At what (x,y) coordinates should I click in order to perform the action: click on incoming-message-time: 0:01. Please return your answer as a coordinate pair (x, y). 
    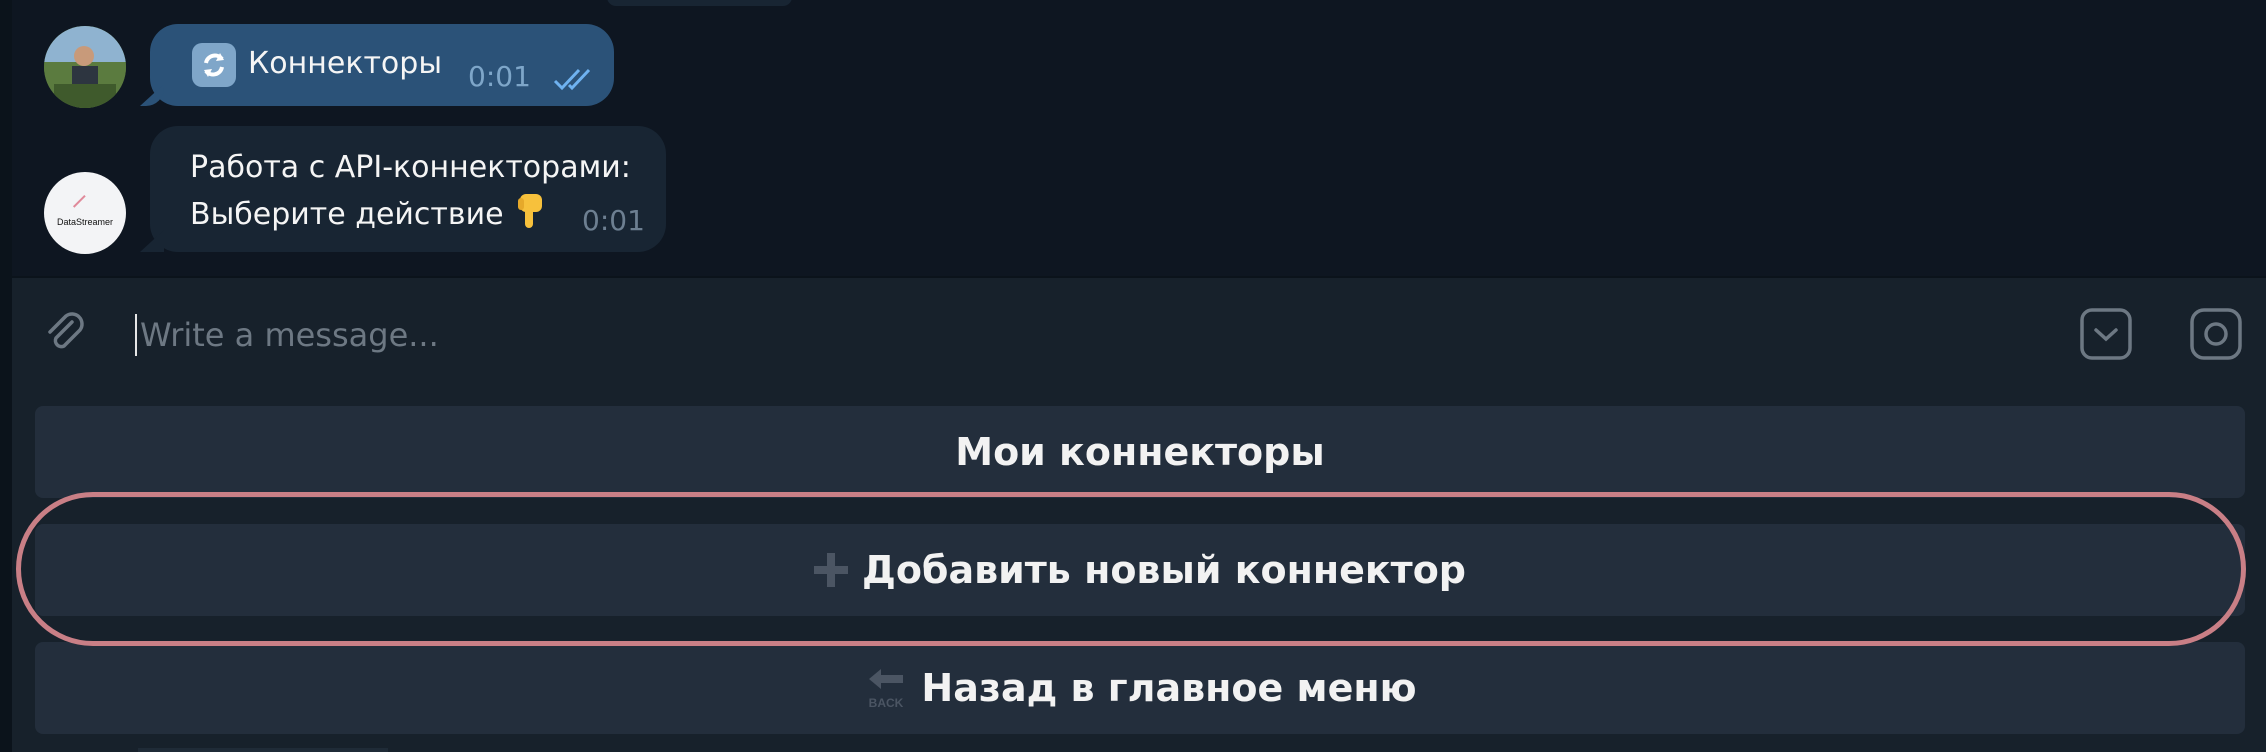
    Looking at the image, I should click on (613, 220).